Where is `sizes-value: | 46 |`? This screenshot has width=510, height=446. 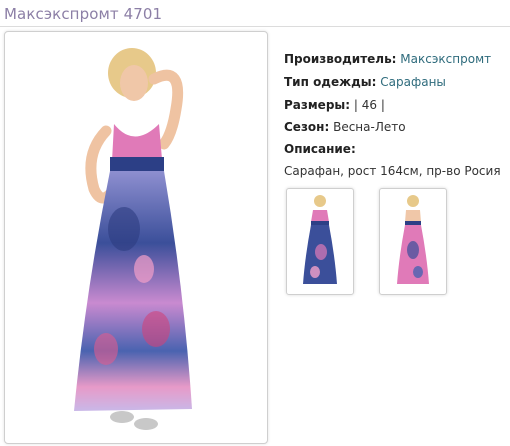 sizes-value: | 46 | is located at coordinates (369, 105).